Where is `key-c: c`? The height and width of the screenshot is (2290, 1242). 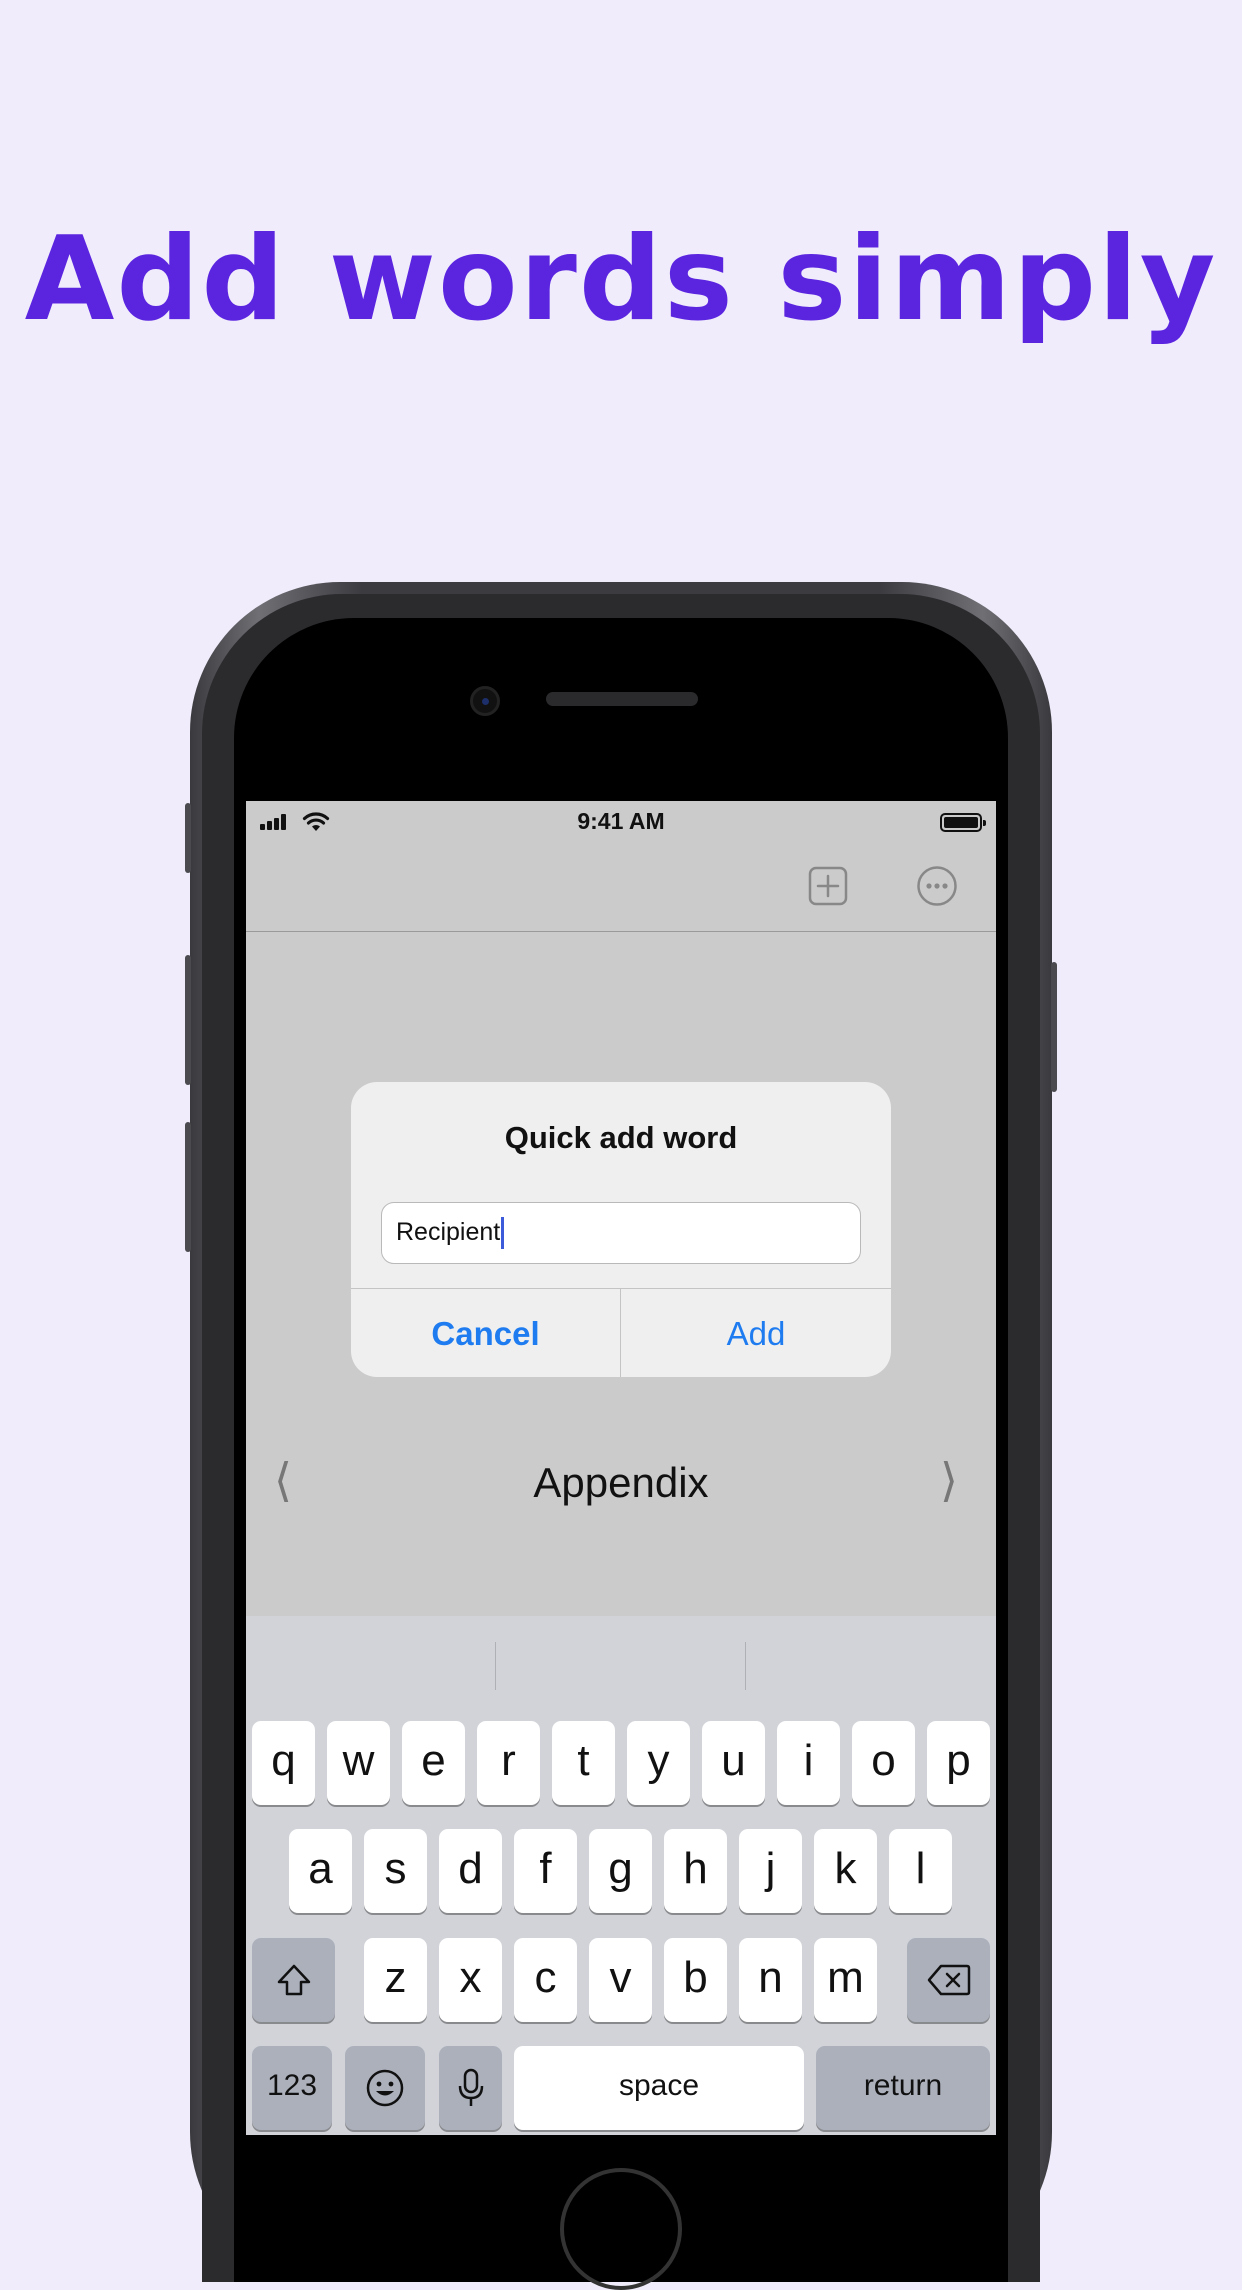 key-c: c is located at coordinates (545, 1980).